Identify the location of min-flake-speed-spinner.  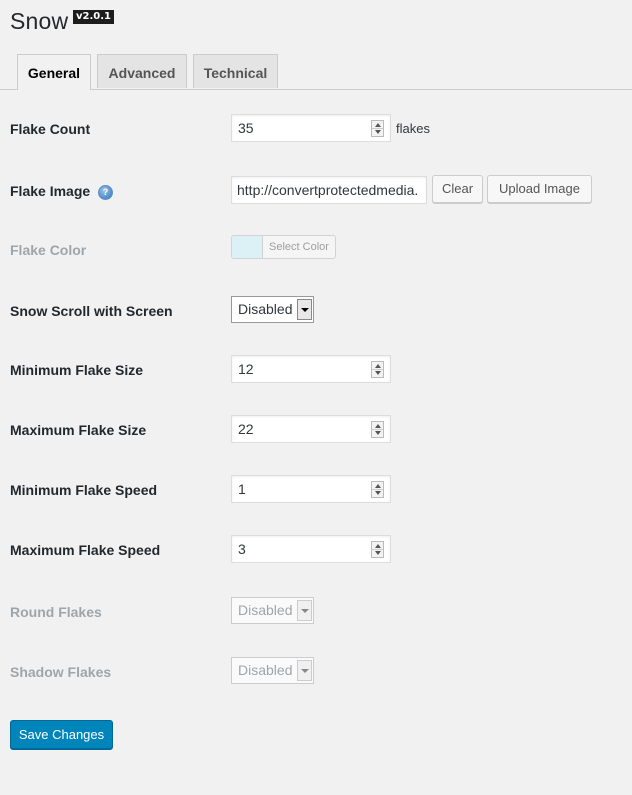
(377, 489).